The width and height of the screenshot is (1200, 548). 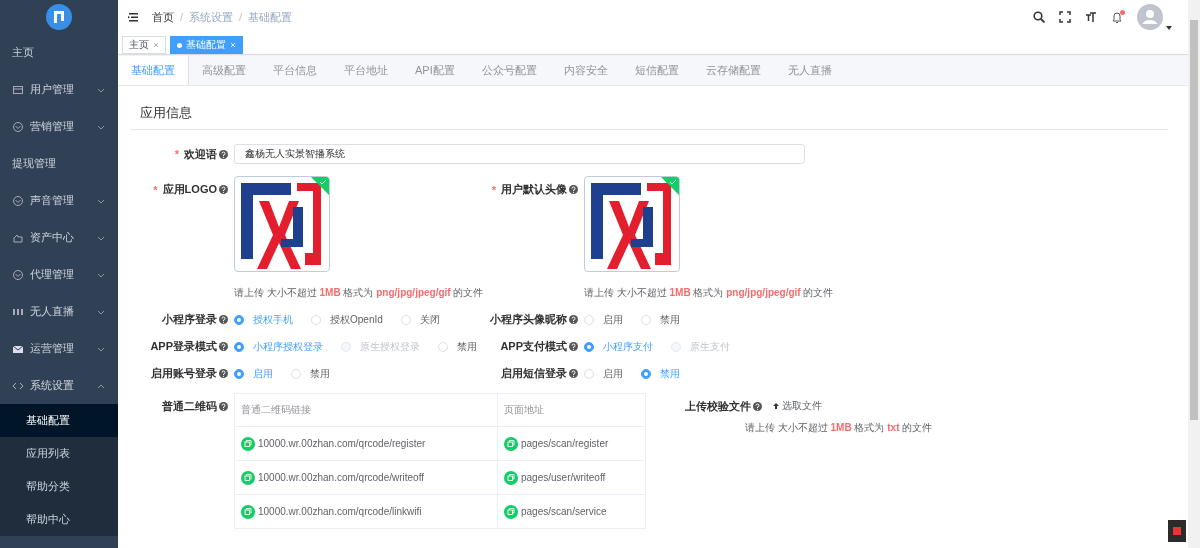 What do you see at coordinates (571, 410) in the screenshot?
I see `column-header: 页面地址` at bounding box center [571, 410].